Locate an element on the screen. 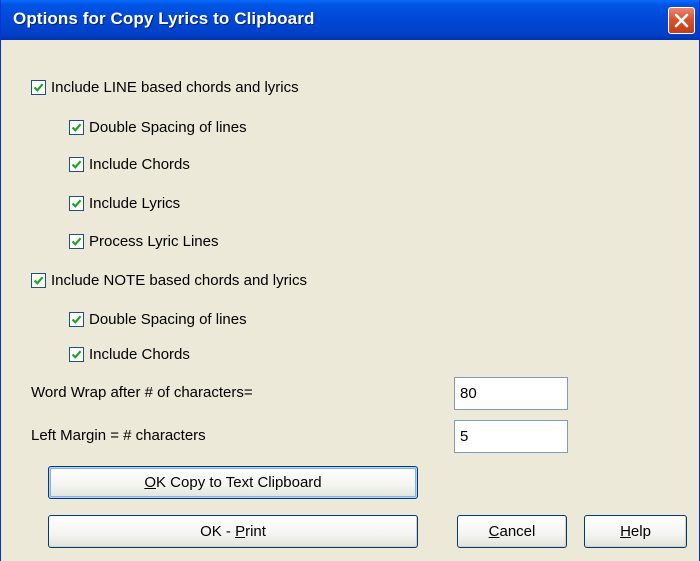  note-double-spacing-checkbox is located at coordinates (76, 319).